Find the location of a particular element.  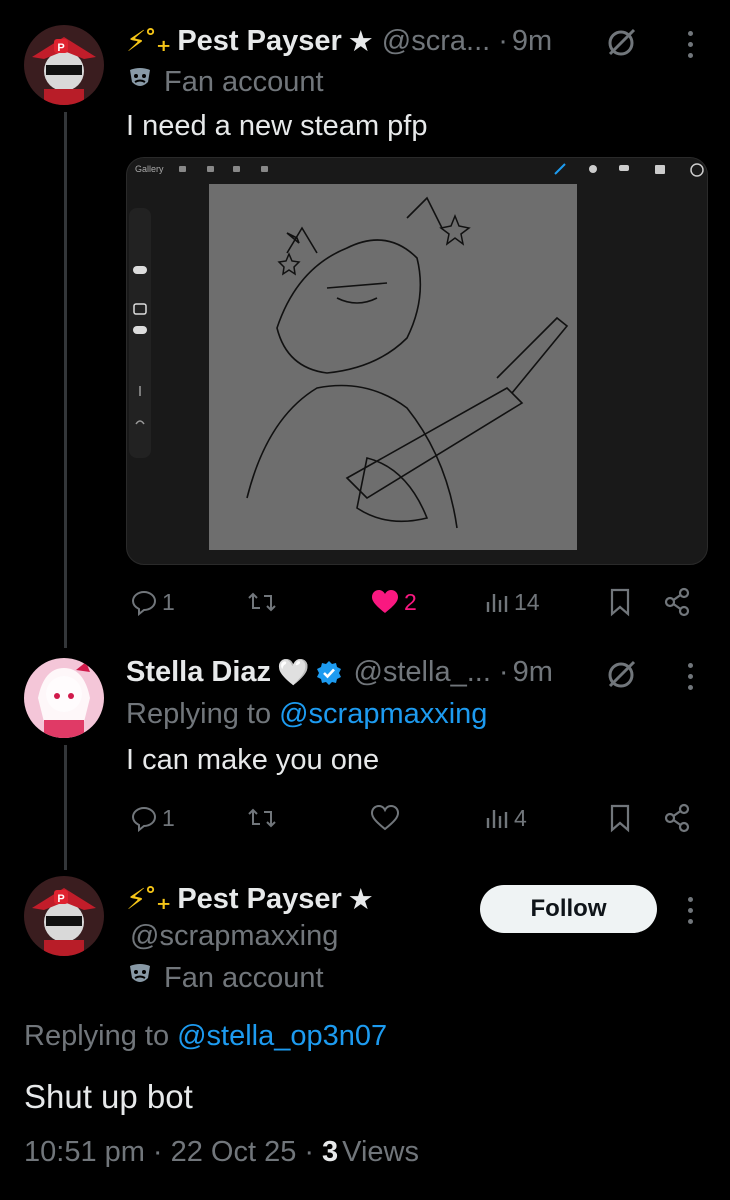

views-count: 3 is located at coordinates (330, 1152).